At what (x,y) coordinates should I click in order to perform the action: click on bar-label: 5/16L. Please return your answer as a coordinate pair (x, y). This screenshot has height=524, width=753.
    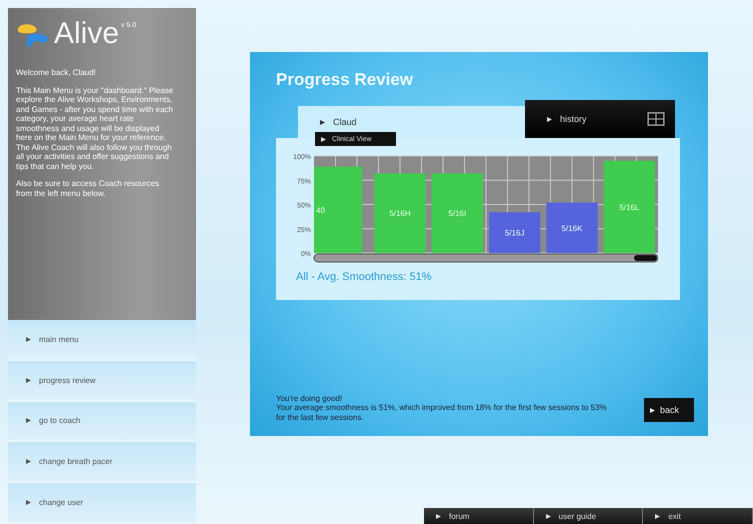
    Looking at the image, I should click on (629, 207).